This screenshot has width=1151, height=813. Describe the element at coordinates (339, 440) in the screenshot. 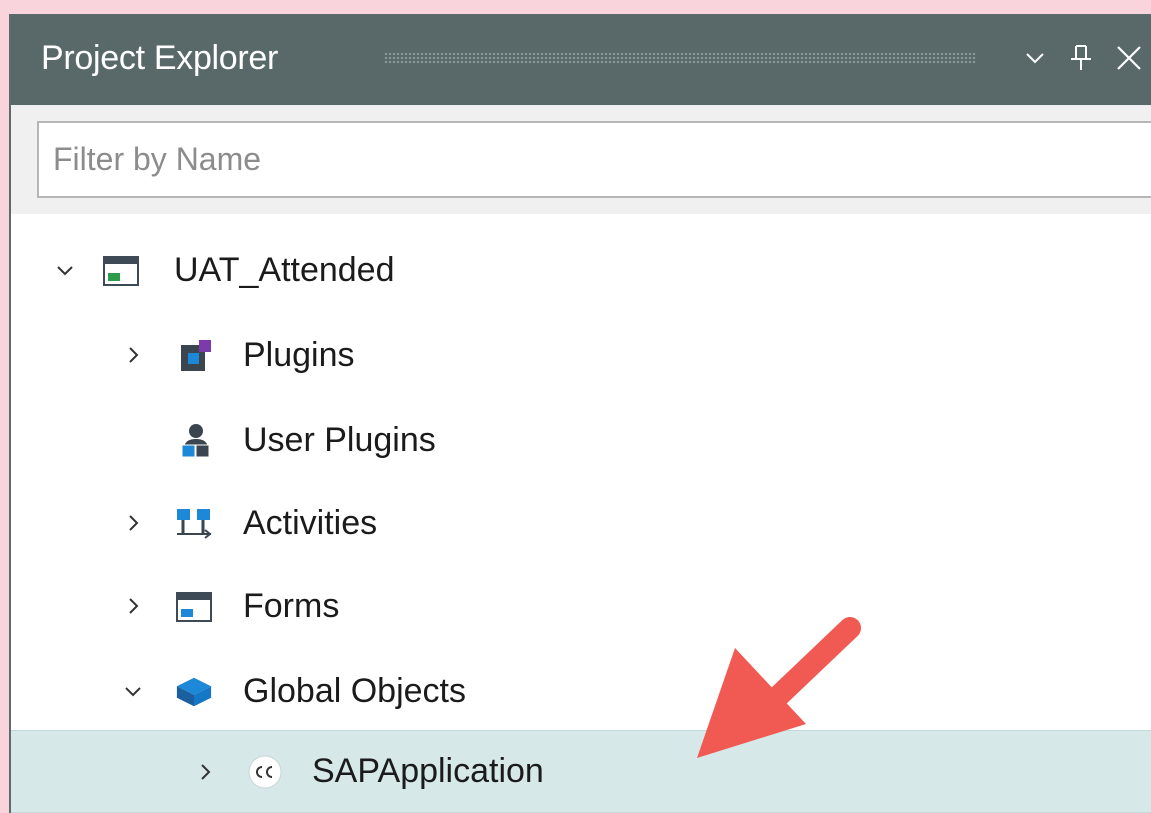

I see `tree-item-label: User Plugins` at that location.